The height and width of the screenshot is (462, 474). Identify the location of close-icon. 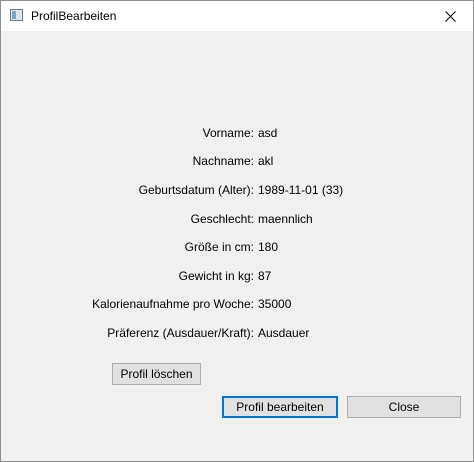
(450, 16).